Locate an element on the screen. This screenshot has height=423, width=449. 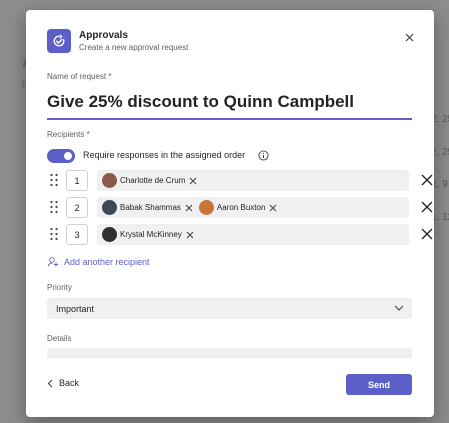
priority-label: Priority is located at coordinates (59, 287).